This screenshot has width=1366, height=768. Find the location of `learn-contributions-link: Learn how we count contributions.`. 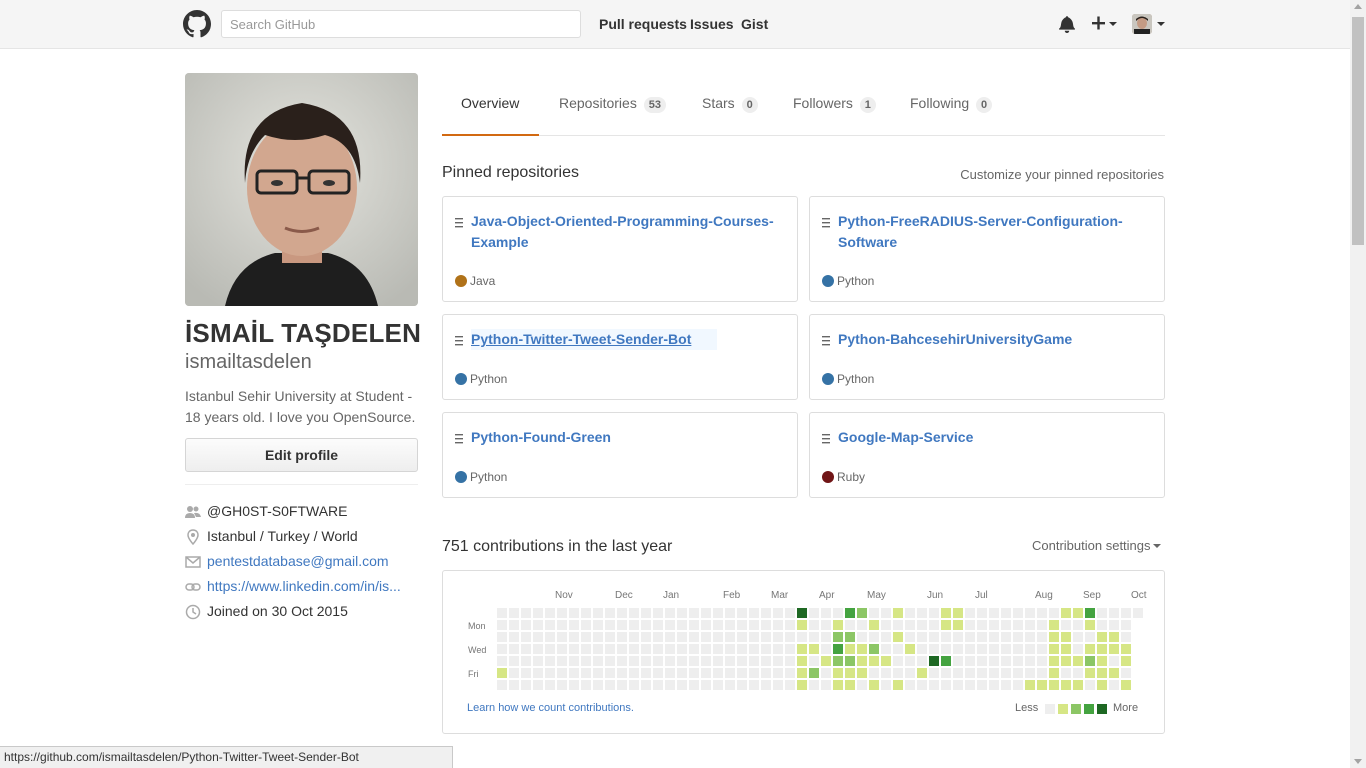

learn-contributions-link: Learn how we count contributions. is located at coordinates (550, 708).